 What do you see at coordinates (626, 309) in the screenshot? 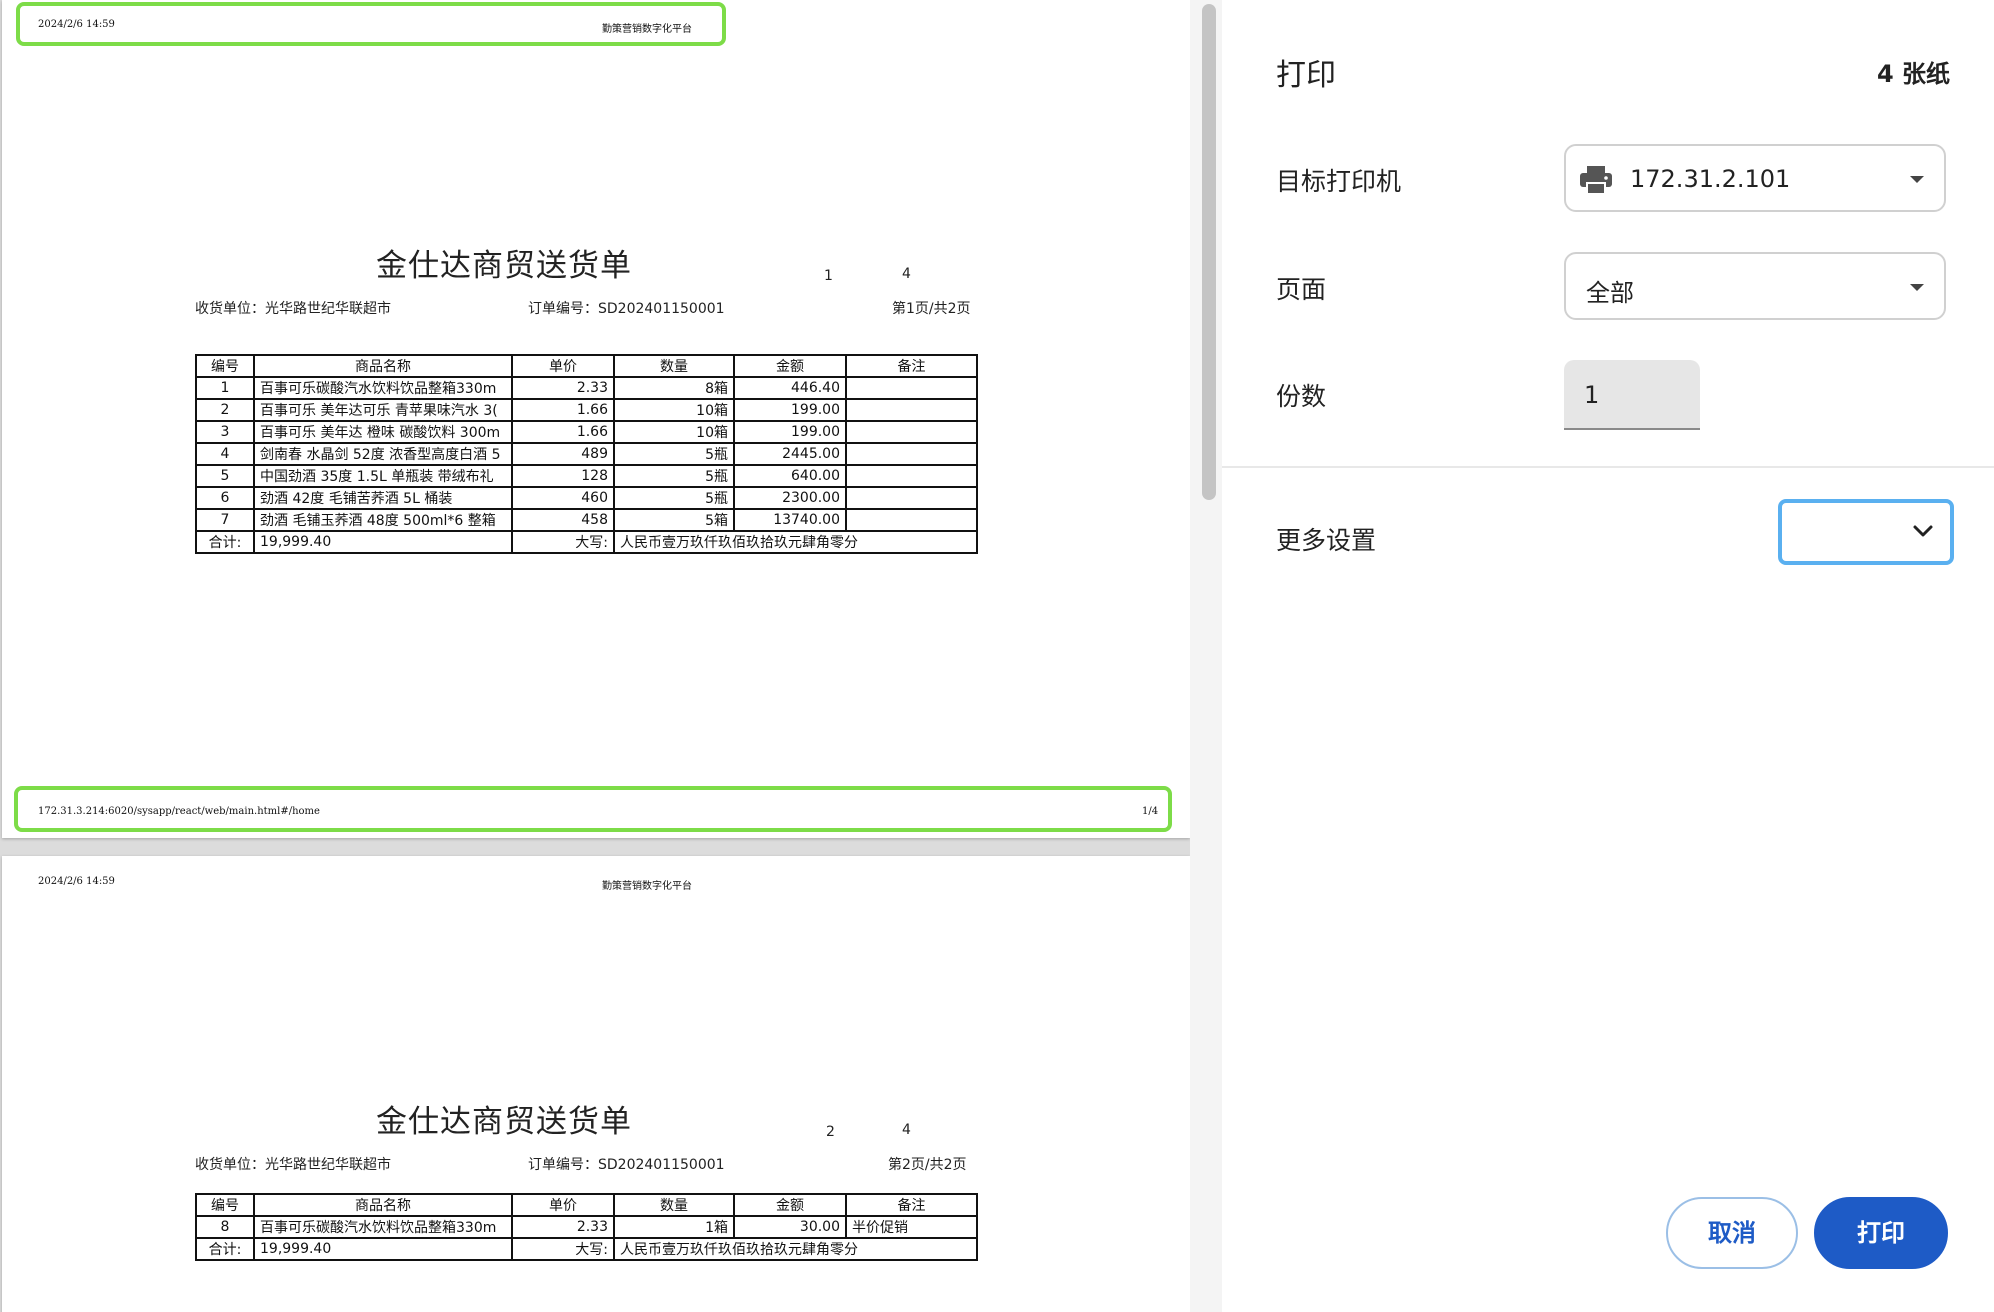
I see `order-number: 订单编号：SD202401150001` at bounding box center [626, 309].